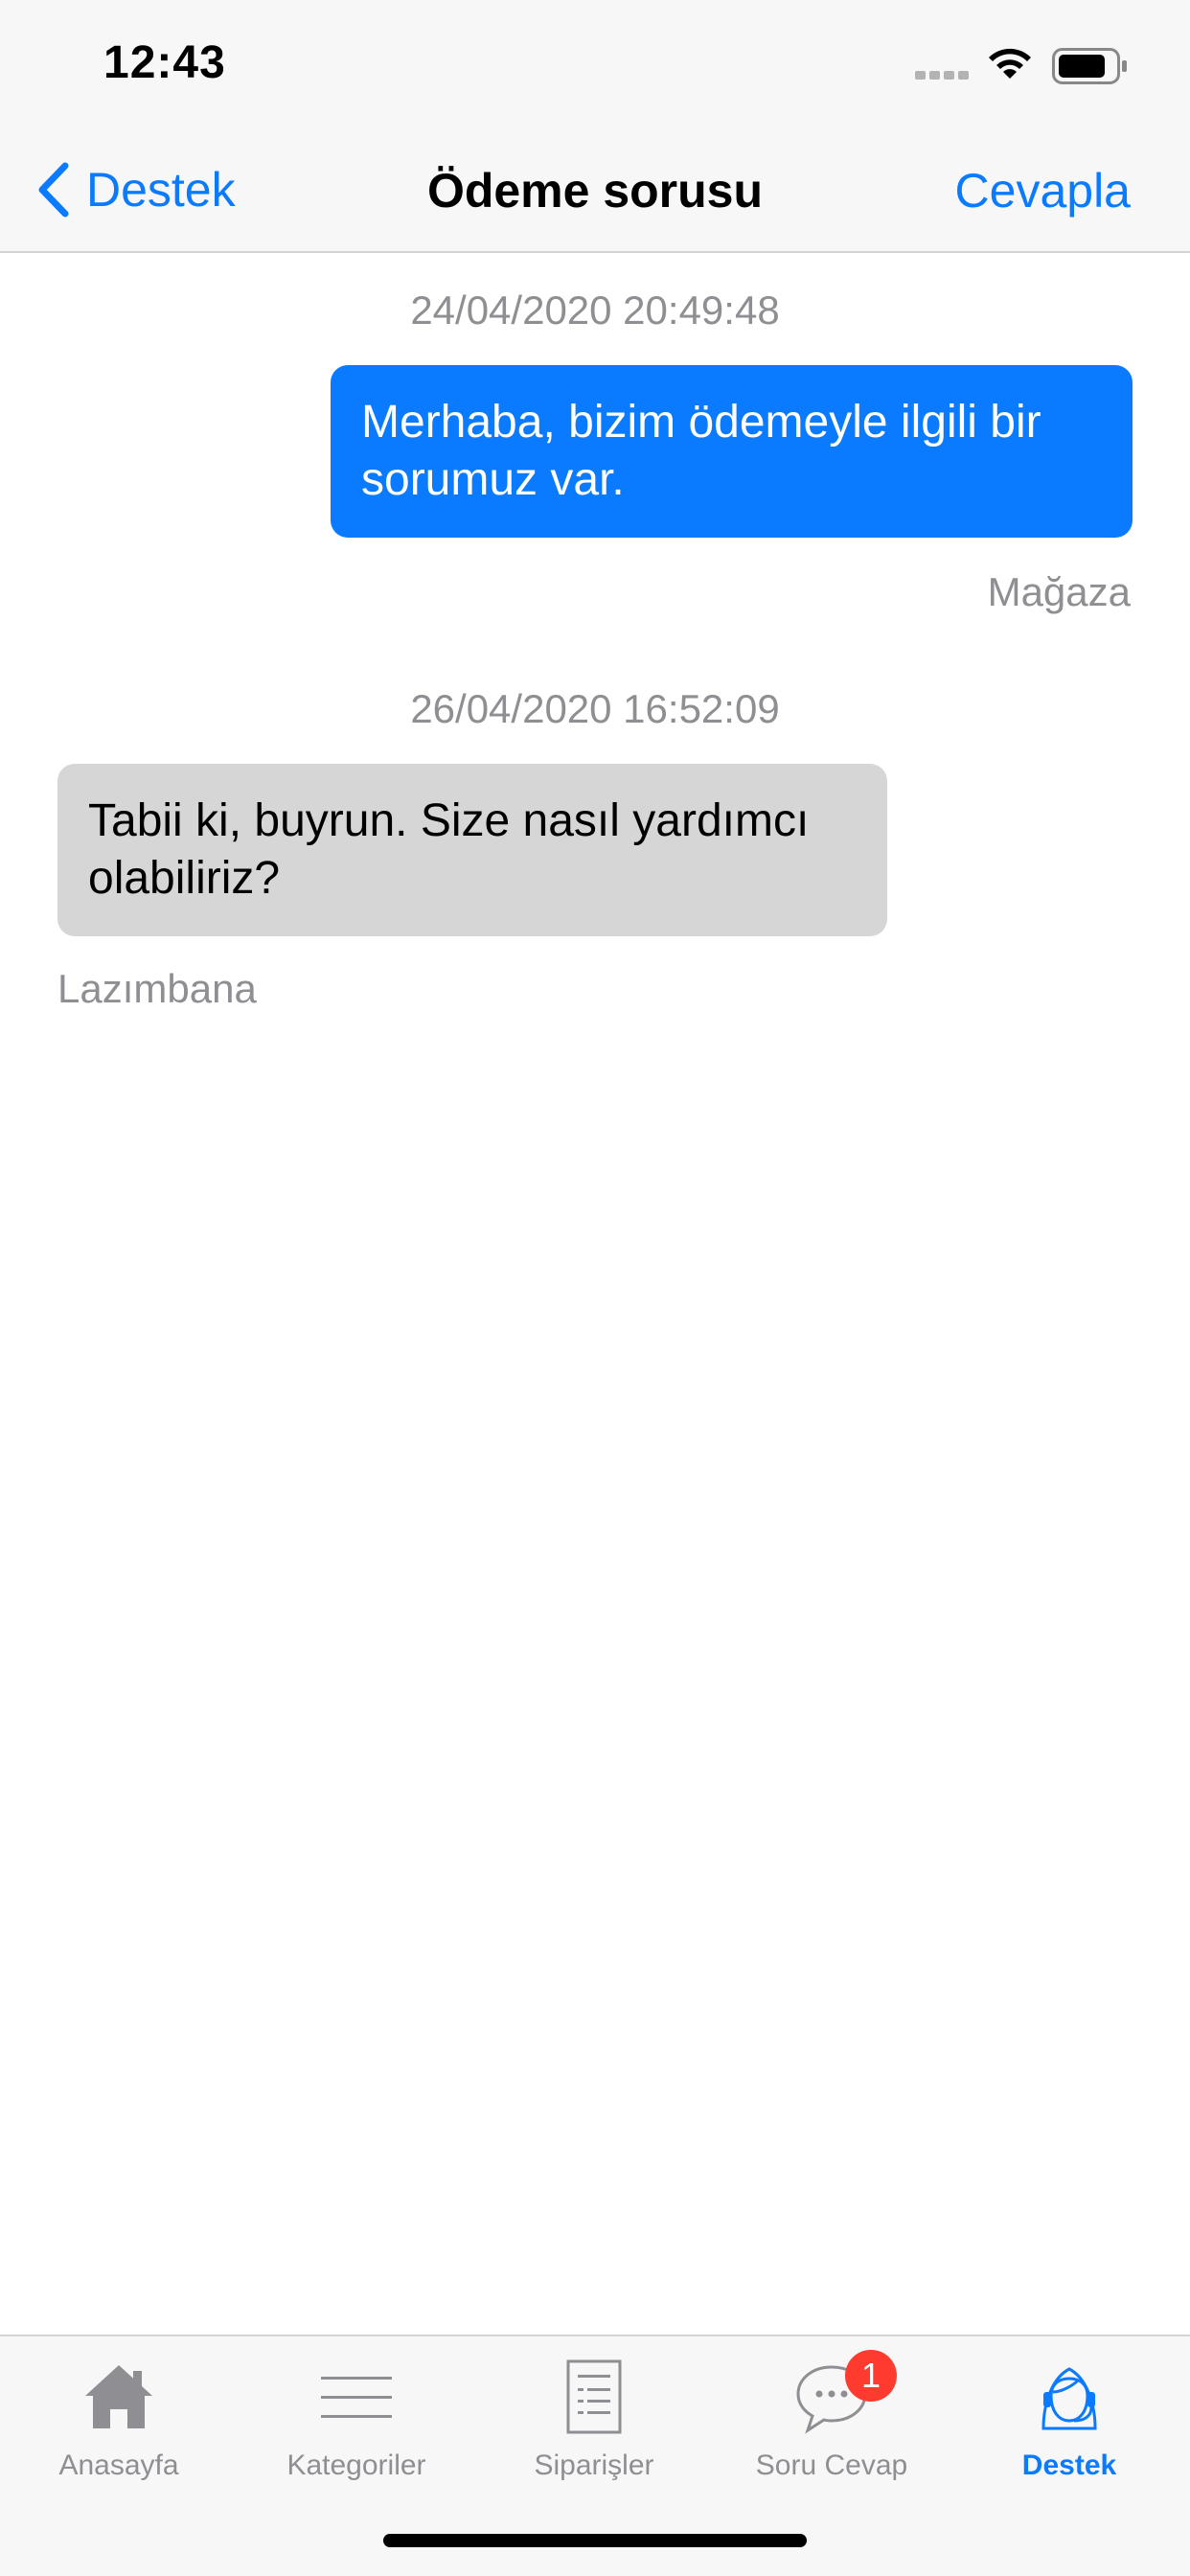 This screenshot has height=2576, width=1190. Describe the element at coordinates (1090, 66) in the screenshot. I see `battery-icon` at that location.